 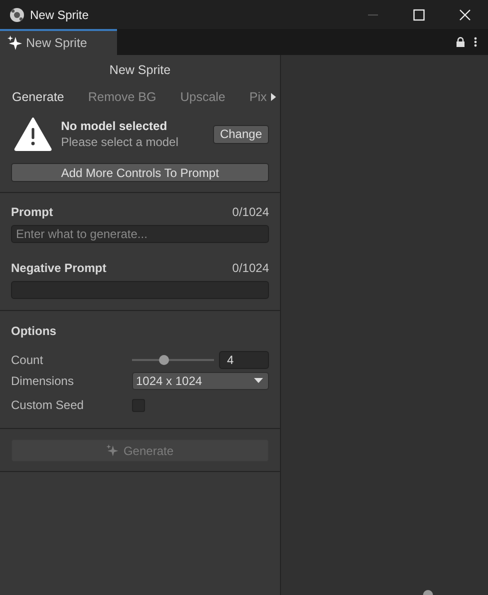 I want to click on warning-icon, so click(x=33, y=134).